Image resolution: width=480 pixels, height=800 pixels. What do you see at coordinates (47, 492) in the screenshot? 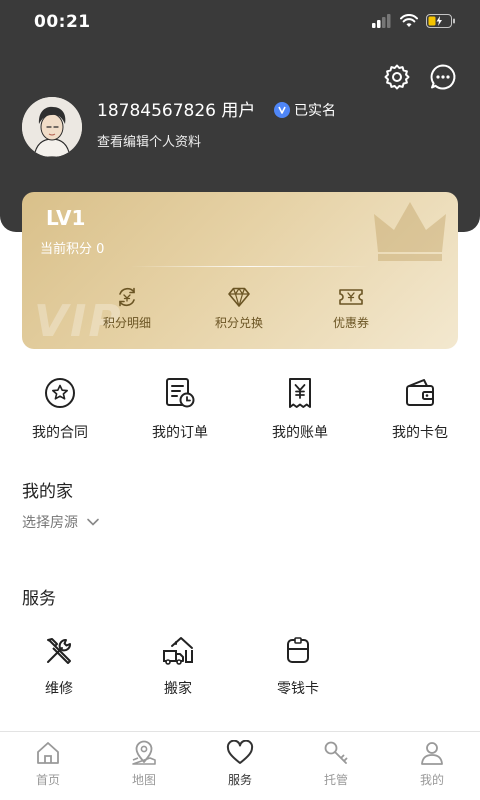
I see `my-home-title: 我的家` at bounding box center [47, 492].